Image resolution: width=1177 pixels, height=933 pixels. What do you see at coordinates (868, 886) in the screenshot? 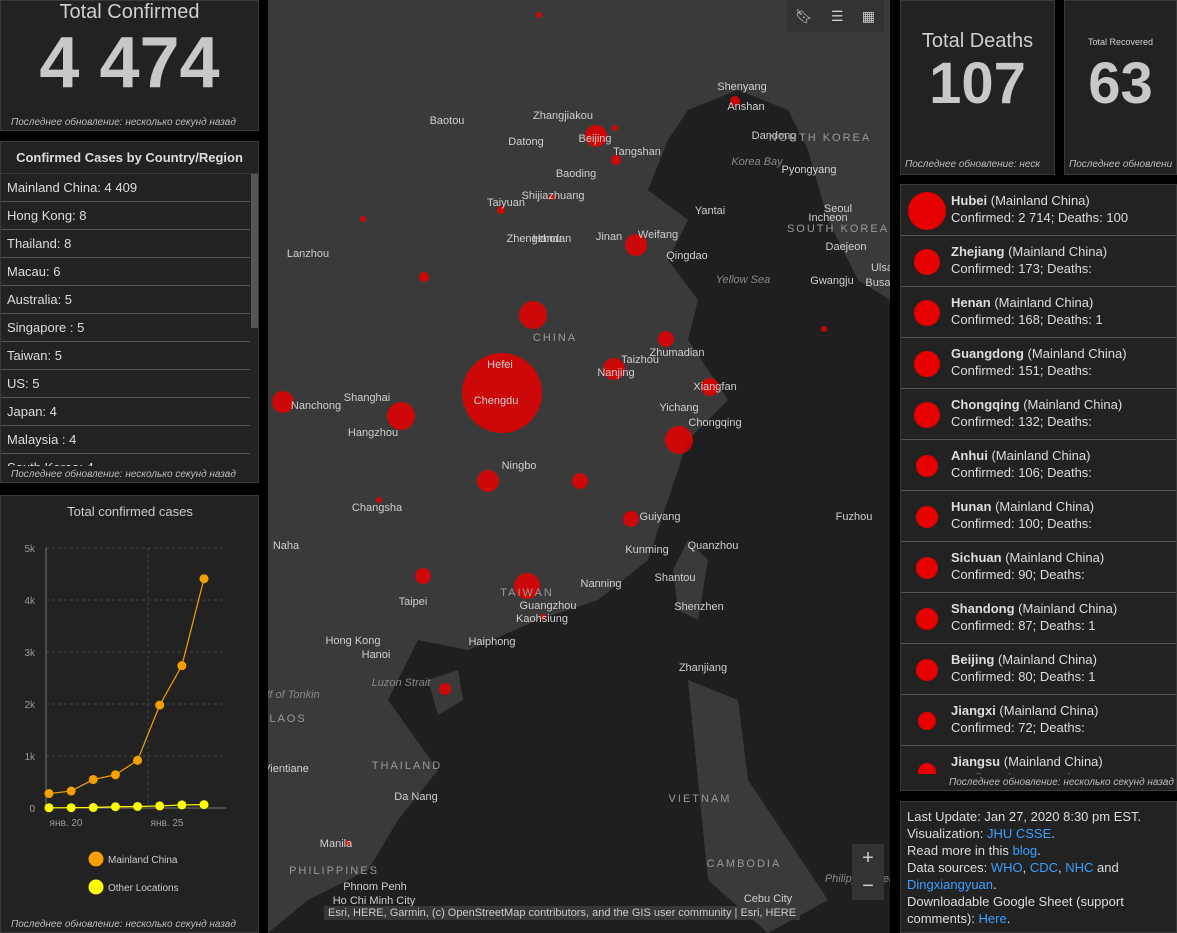
I see `zoom-out-button: −` at bounding box center [868, 886].